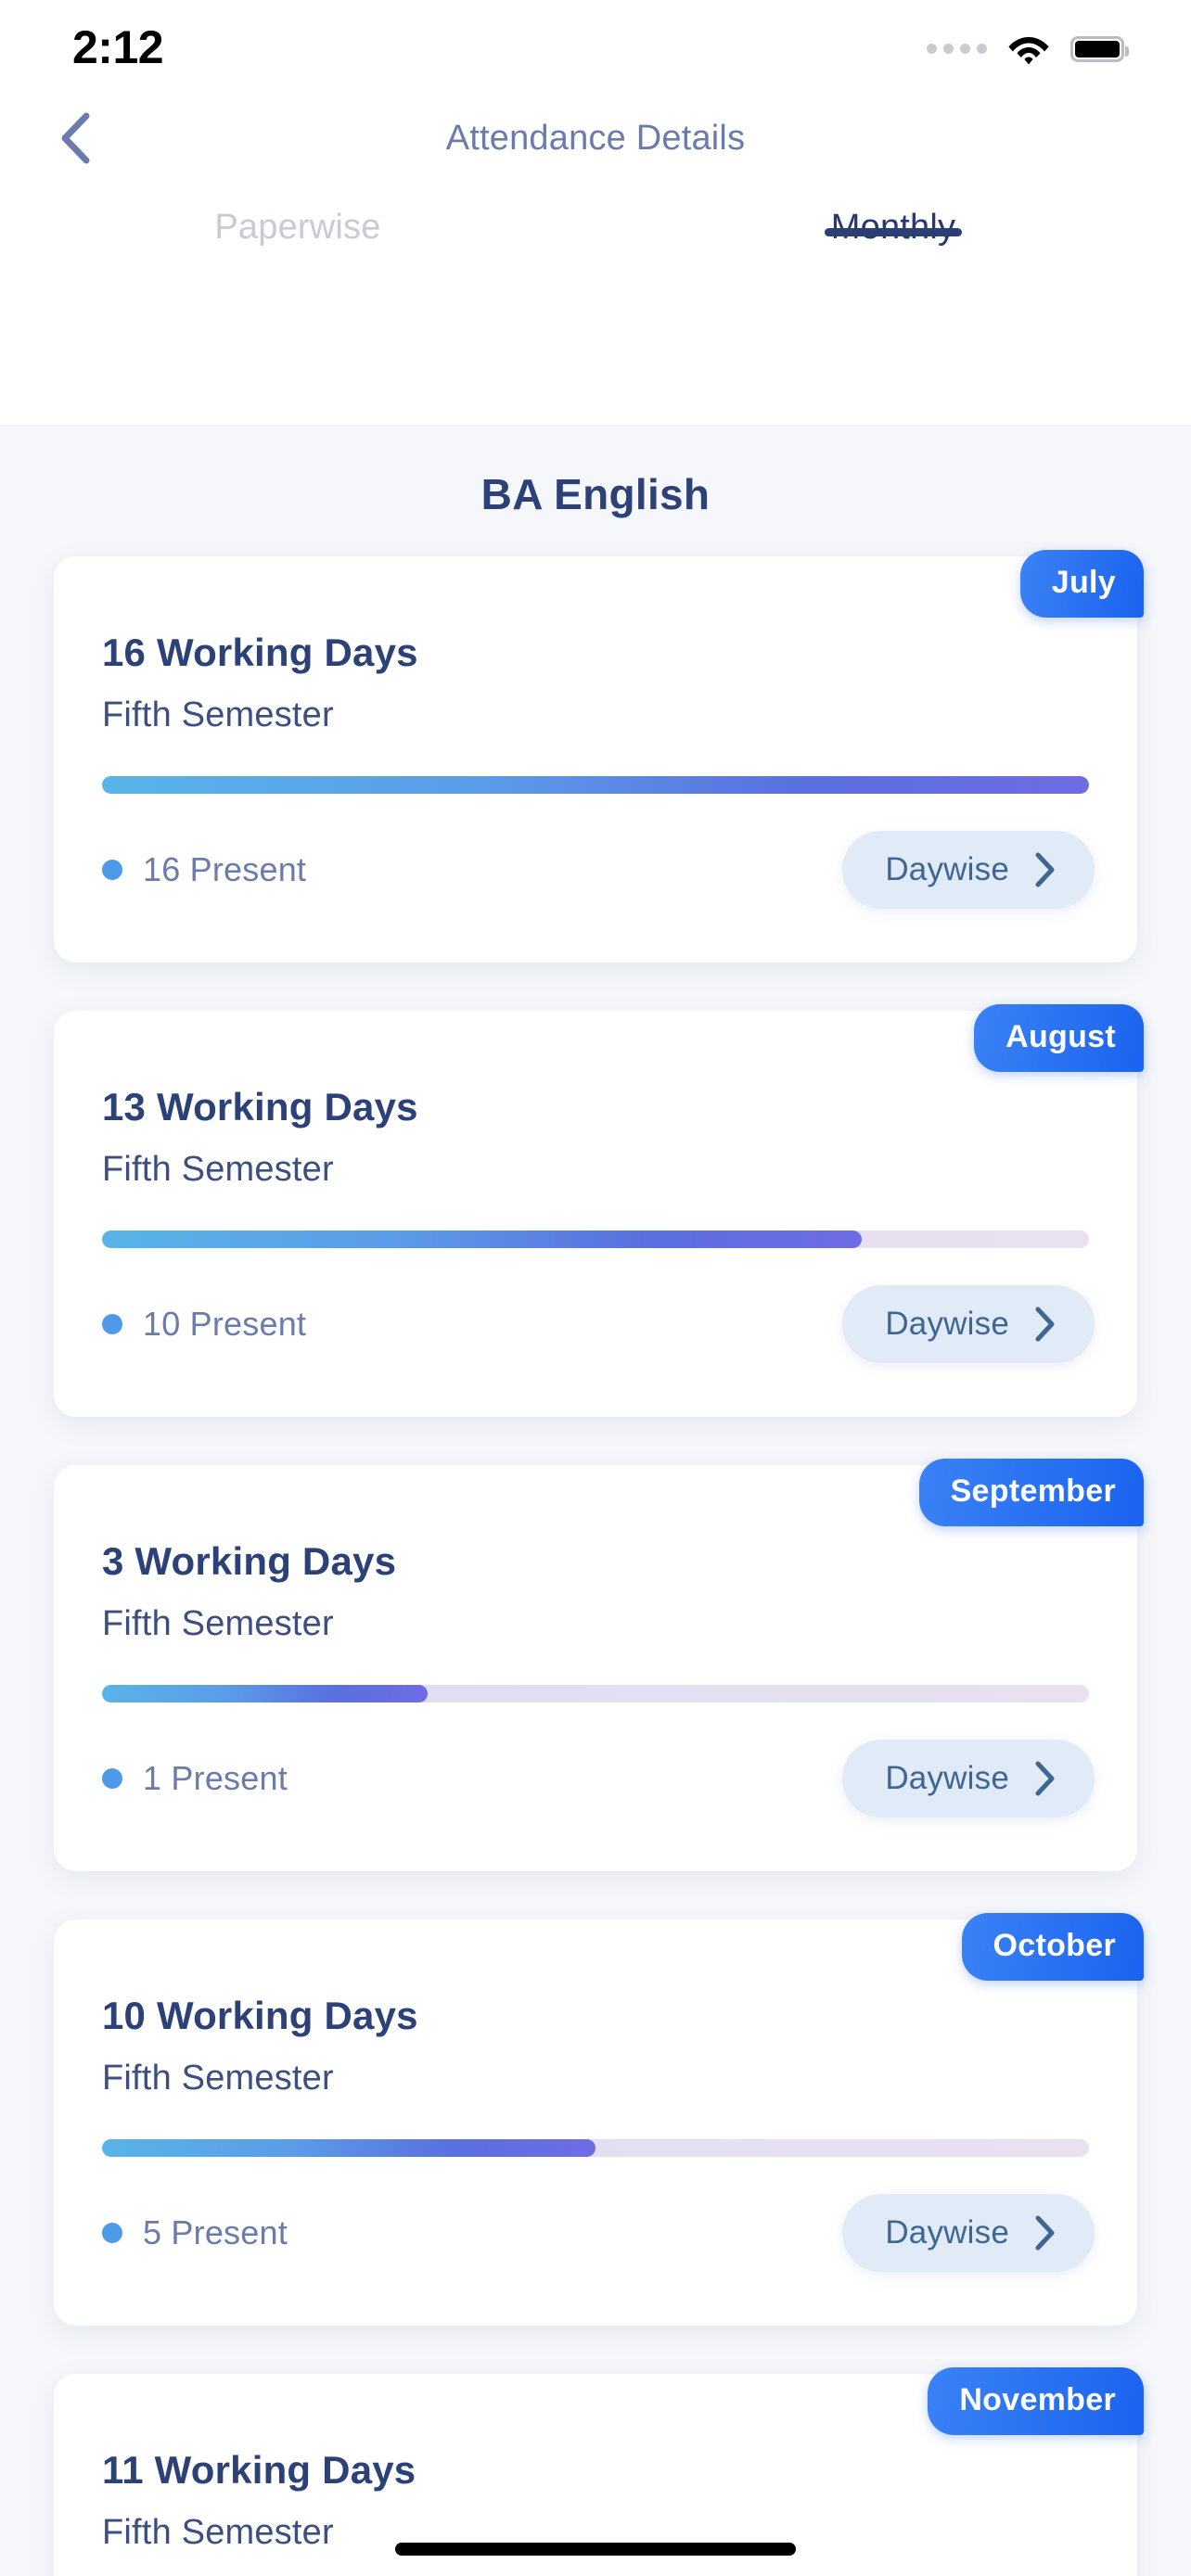 This screenshot has width=1191, height=2576. What do you see at coordinates (595, 46) in the screenshot?
I see `status-bar: 2:12` at bounding box center [595, 46].